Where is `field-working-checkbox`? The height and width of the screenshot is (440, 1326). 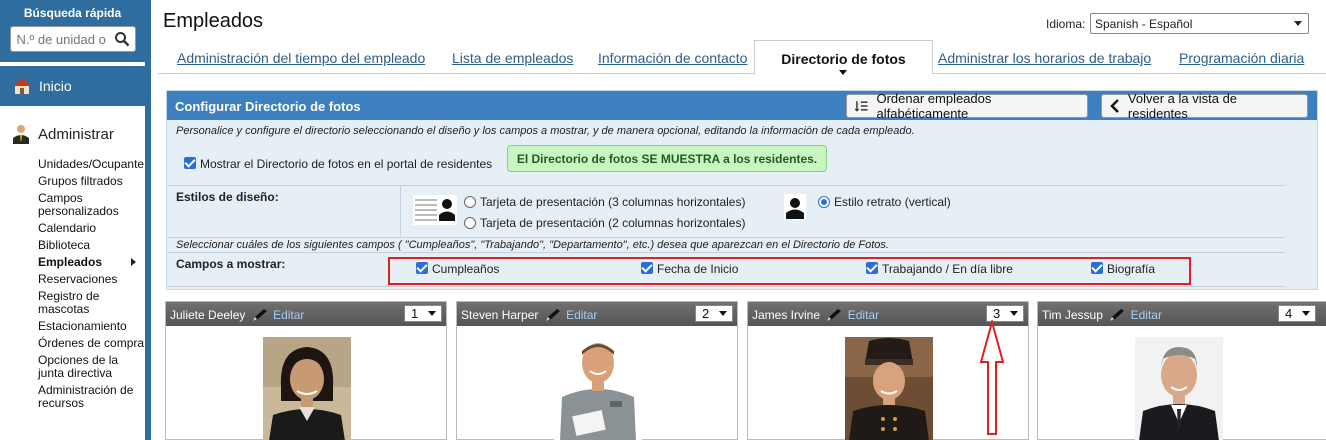 field-working-checkbox is located at coordinates (872, 268).